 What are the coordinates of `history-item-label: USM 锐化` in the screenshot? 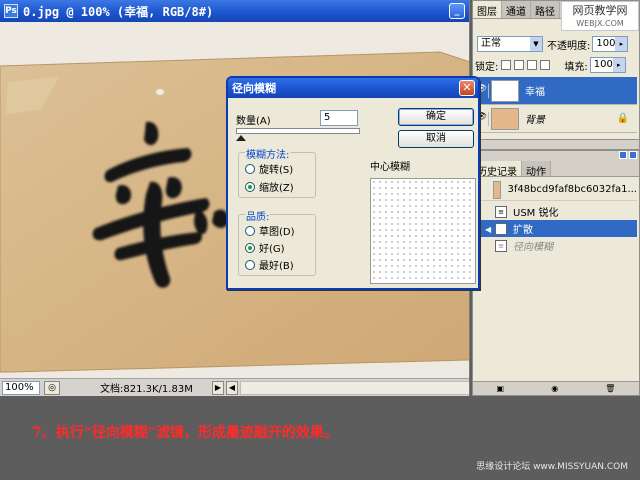 It's located at (536, 213).